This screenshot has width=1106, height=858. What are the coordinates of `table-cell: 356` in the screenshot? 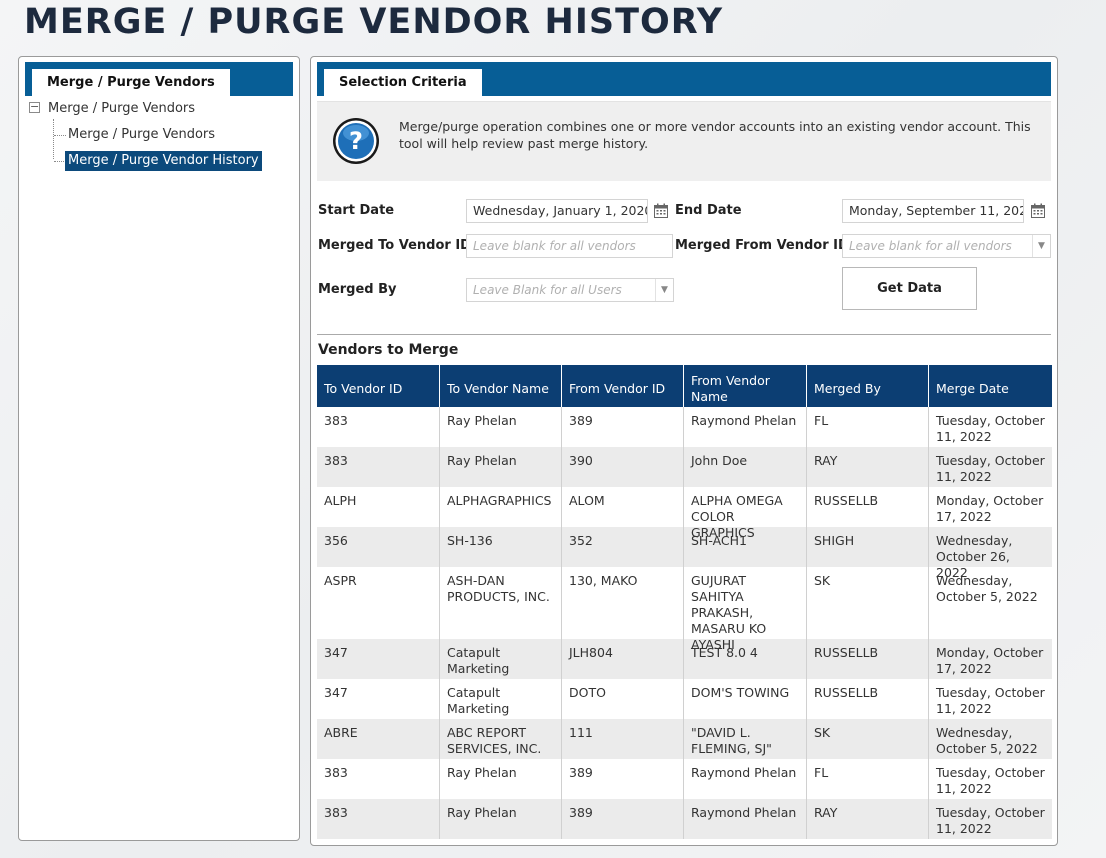 It's located at (378, 547).